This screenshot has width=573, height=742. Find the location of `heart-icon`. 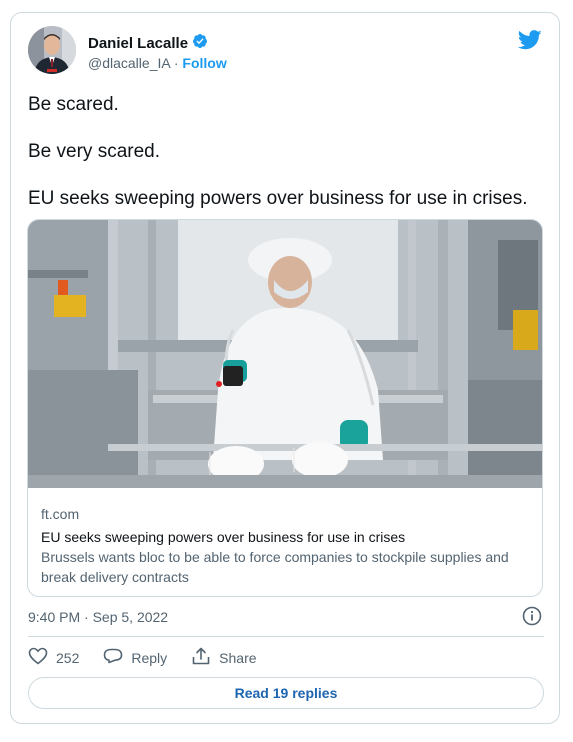

heart-icon is located at coordinates (38, 657).